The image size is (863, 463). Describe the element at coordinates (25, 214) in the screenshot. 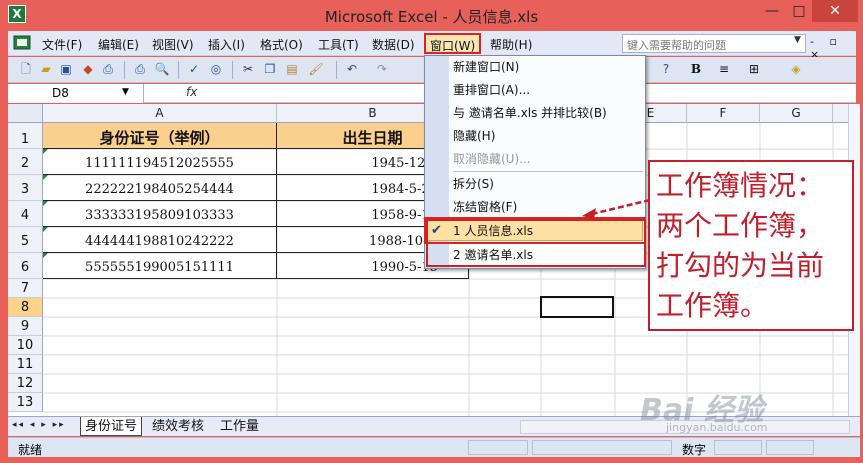

I see `row-header: 4` at that location.